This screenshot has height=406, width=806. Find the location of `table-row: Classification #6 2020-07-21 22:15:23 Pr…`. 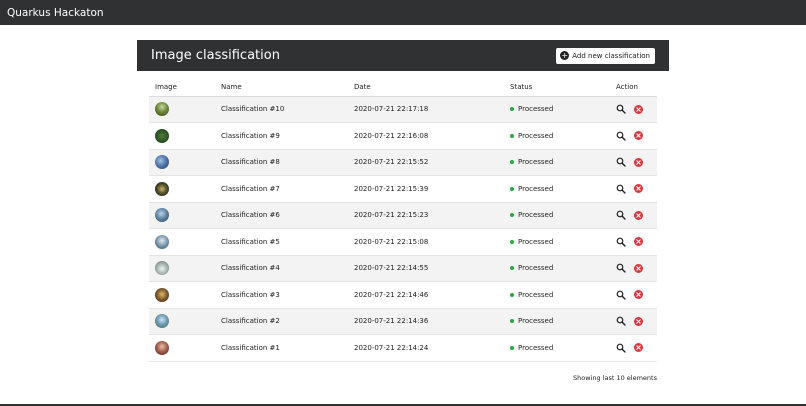

table-row: Classification #6 2020-07-21 22:15:23 Pr… is located at coordinates (403, 215).